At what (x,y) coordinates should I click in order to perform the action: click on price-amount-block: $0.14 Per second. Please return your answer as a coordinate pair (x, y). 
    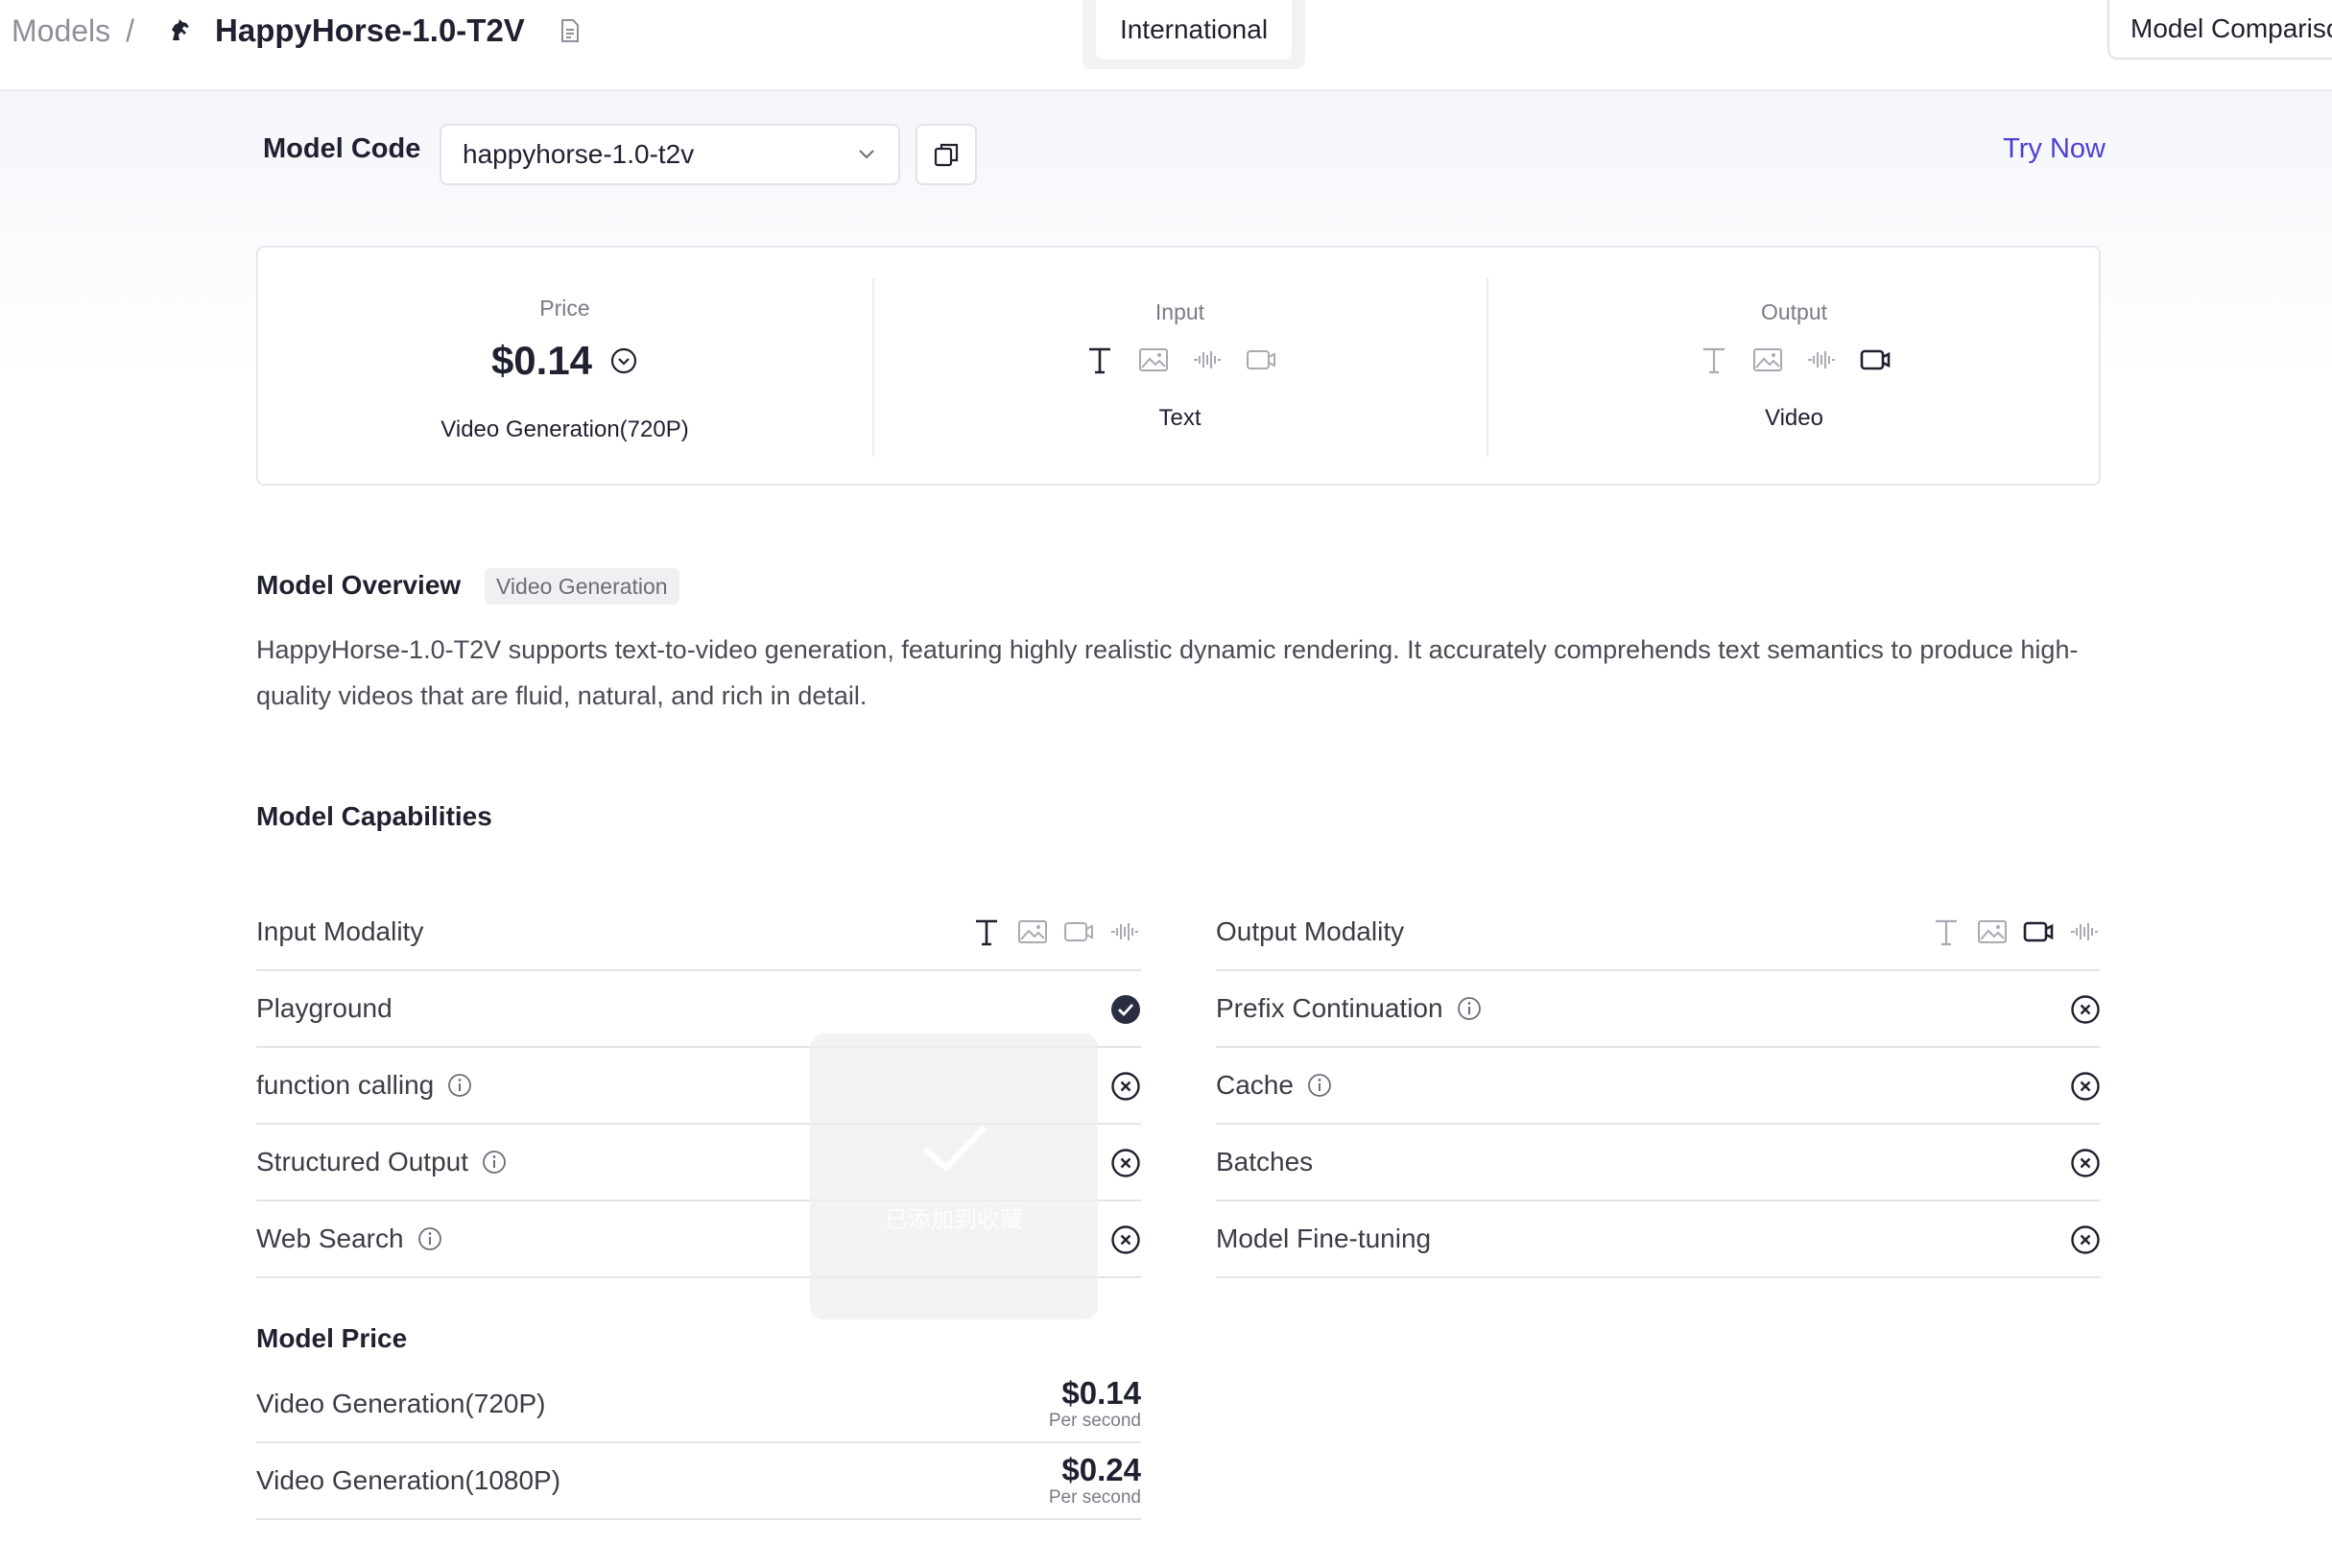
    Looking at the image, I should click on (1095, 1404).